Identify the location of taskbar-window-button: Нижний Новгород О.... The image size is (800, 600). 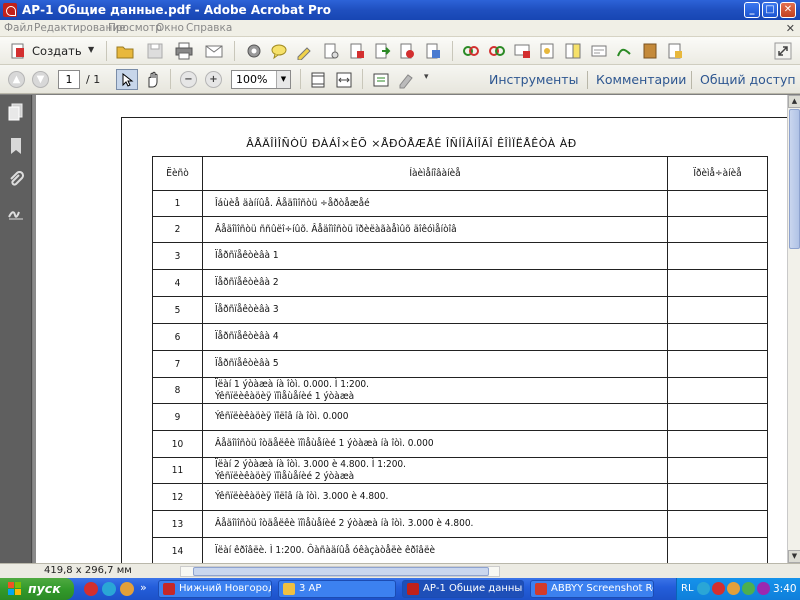
(215, 589).